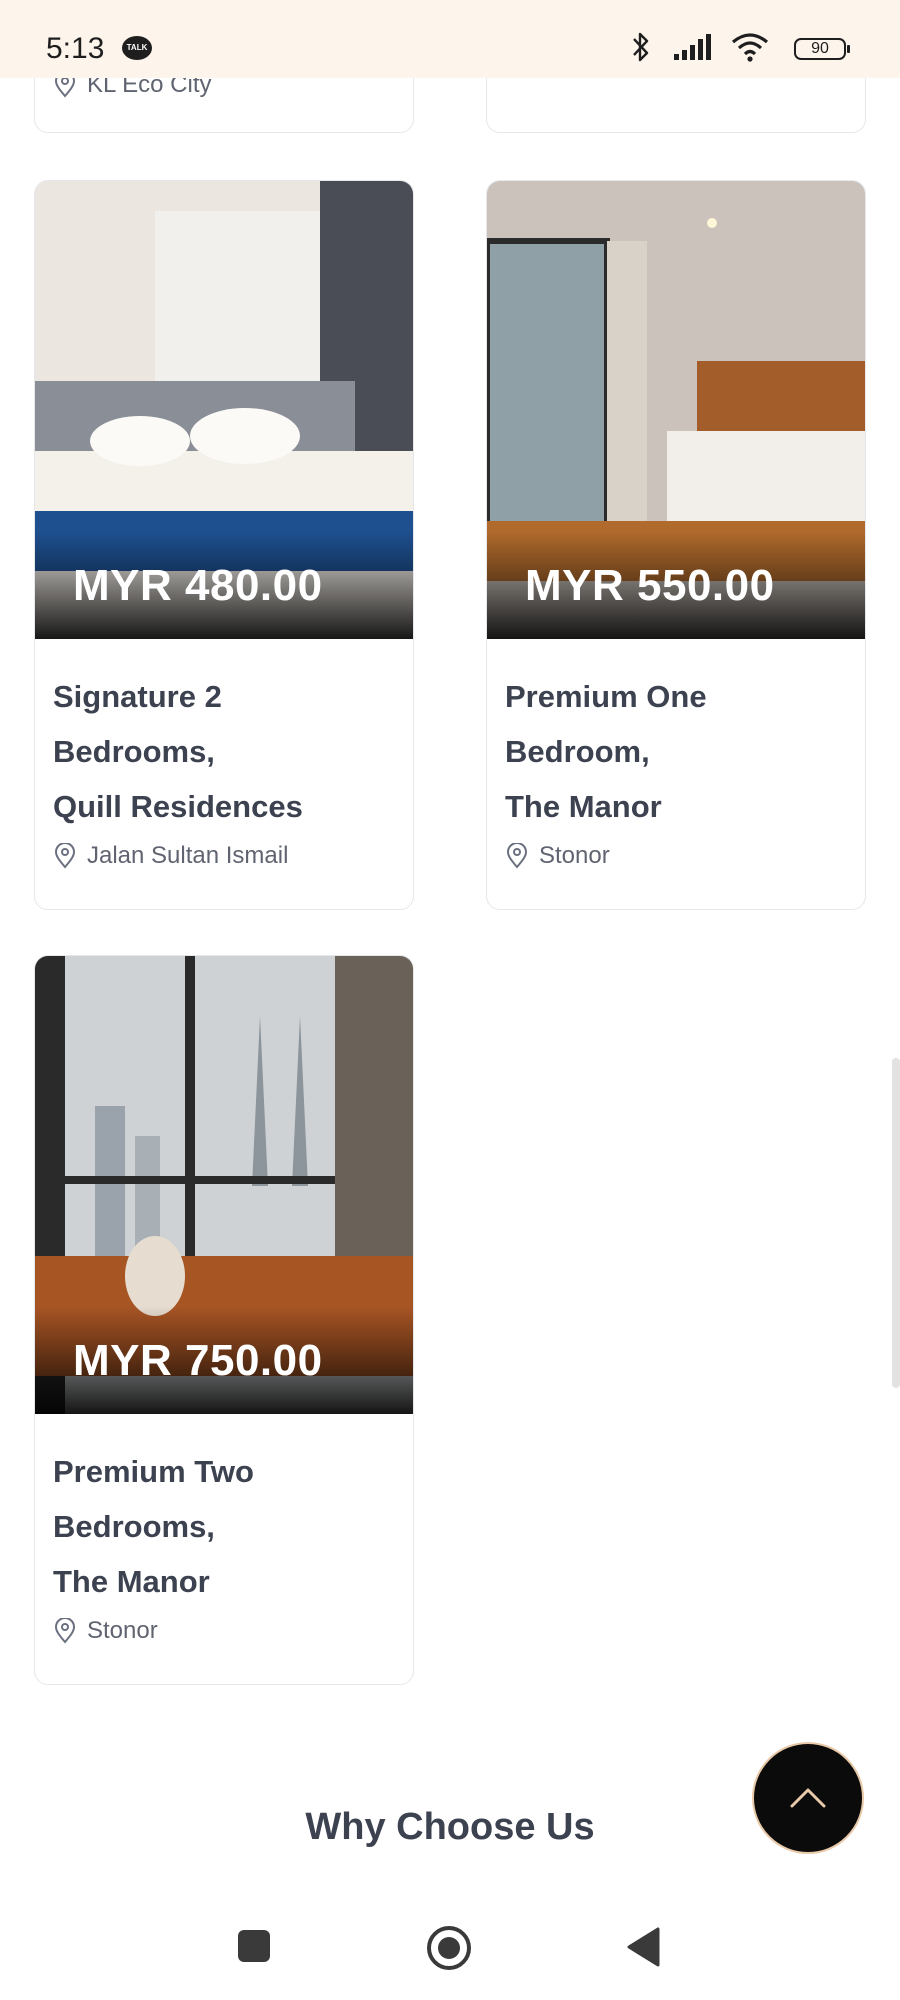 The height and width of the screenshot is (2000, 900). What do you see at coordinates (450, 39) in the screenshot?
I see `status-bar: 5:13 TALK 90` at bounding box center [450, 39].